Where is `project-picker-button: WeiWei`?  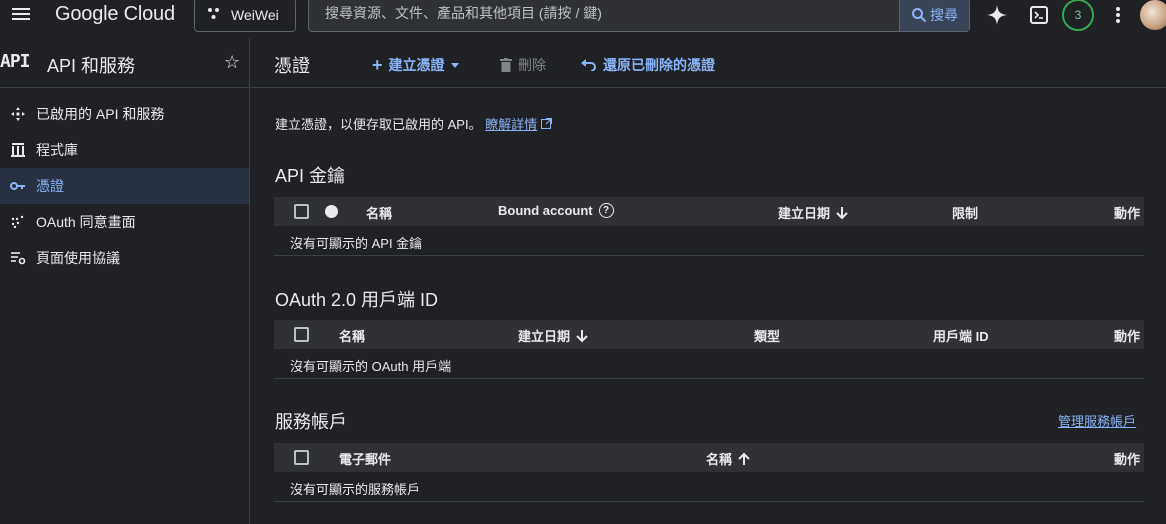
project-picker-button: WeiWei is located at coordinates (245, 16).